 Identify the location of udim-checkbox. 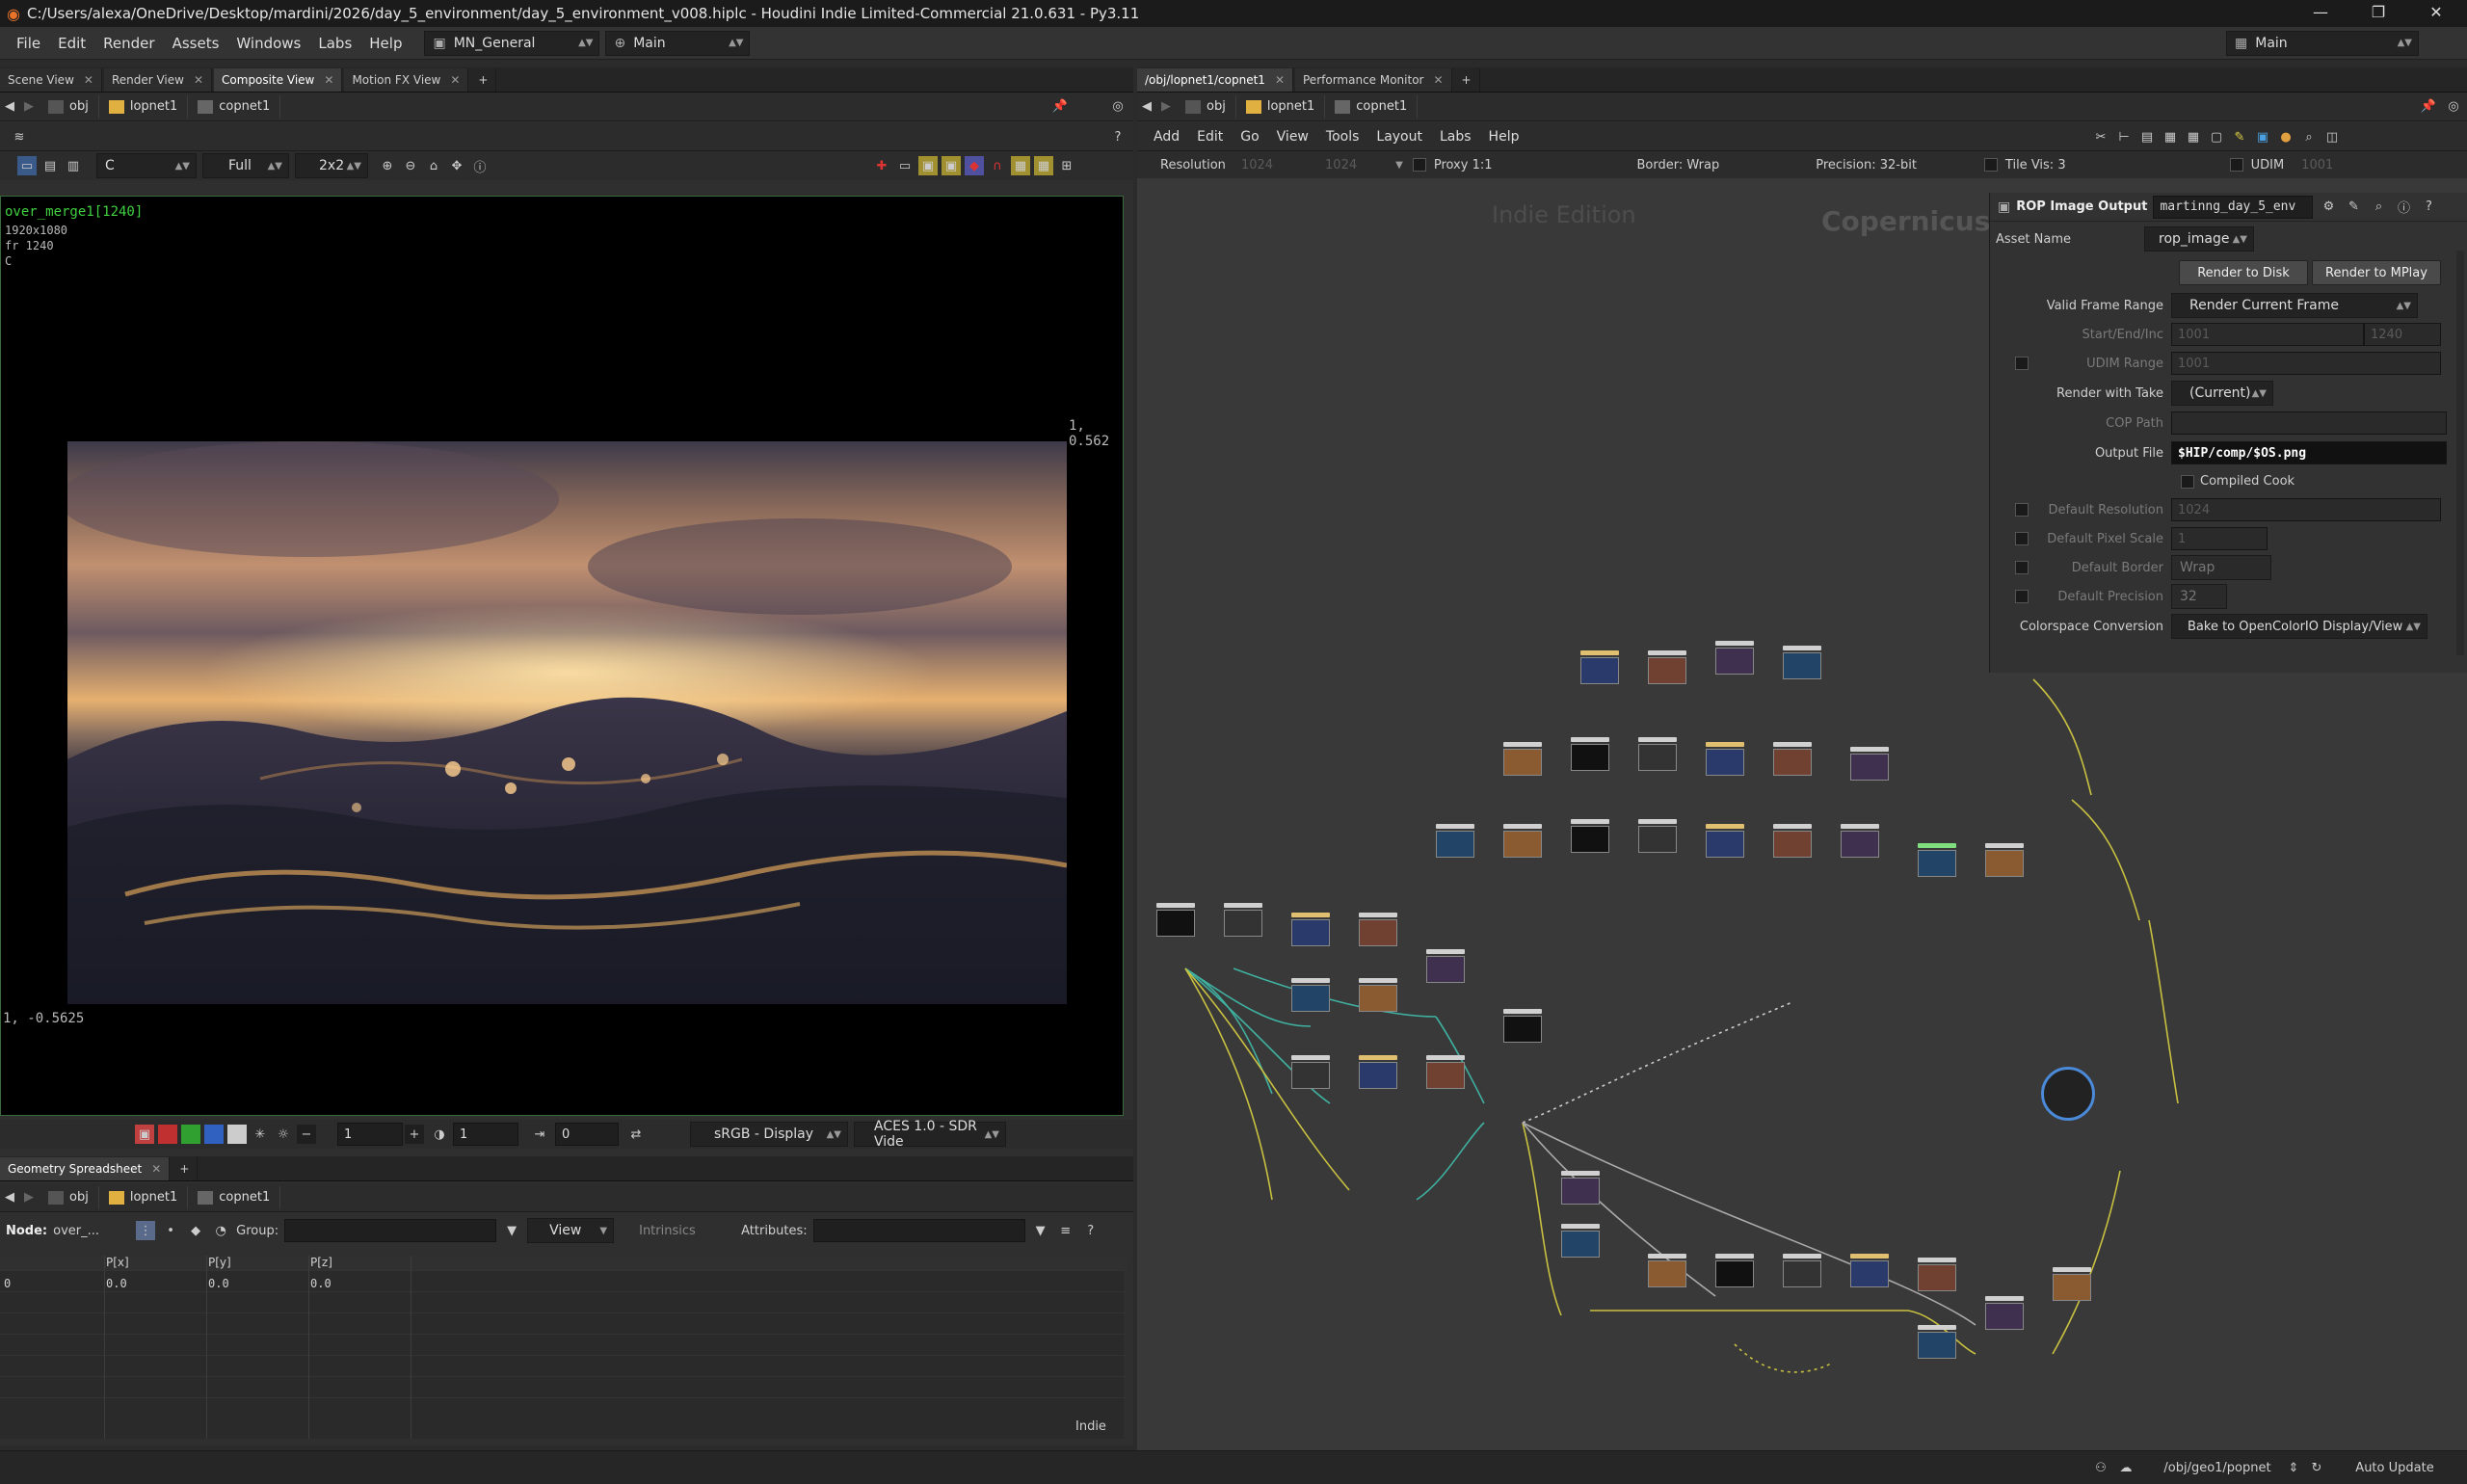
(2236, 165).